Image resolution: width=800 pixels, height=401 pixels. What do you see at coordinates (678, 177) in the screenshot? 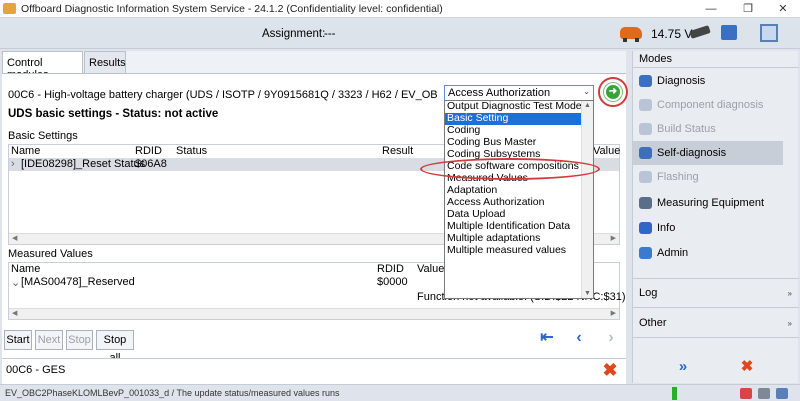
I see `mode-label: Flashing` at bounding box center [678, 177].